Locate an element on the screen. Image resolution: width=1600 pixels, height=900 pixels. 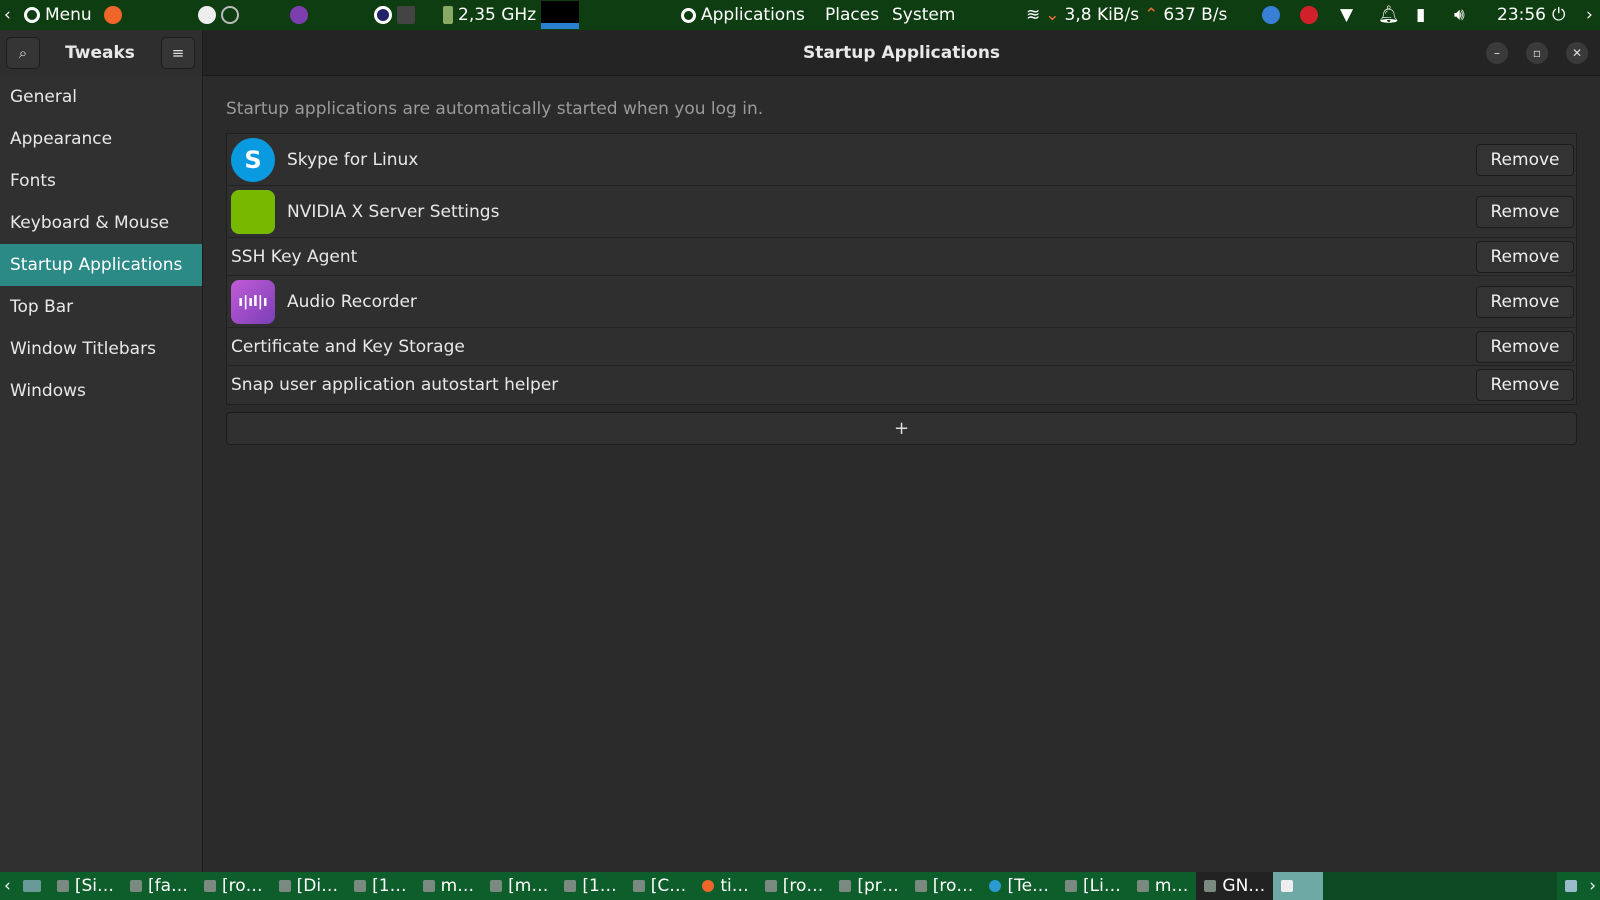
desktop-icon is located at coordinates (31, 886).